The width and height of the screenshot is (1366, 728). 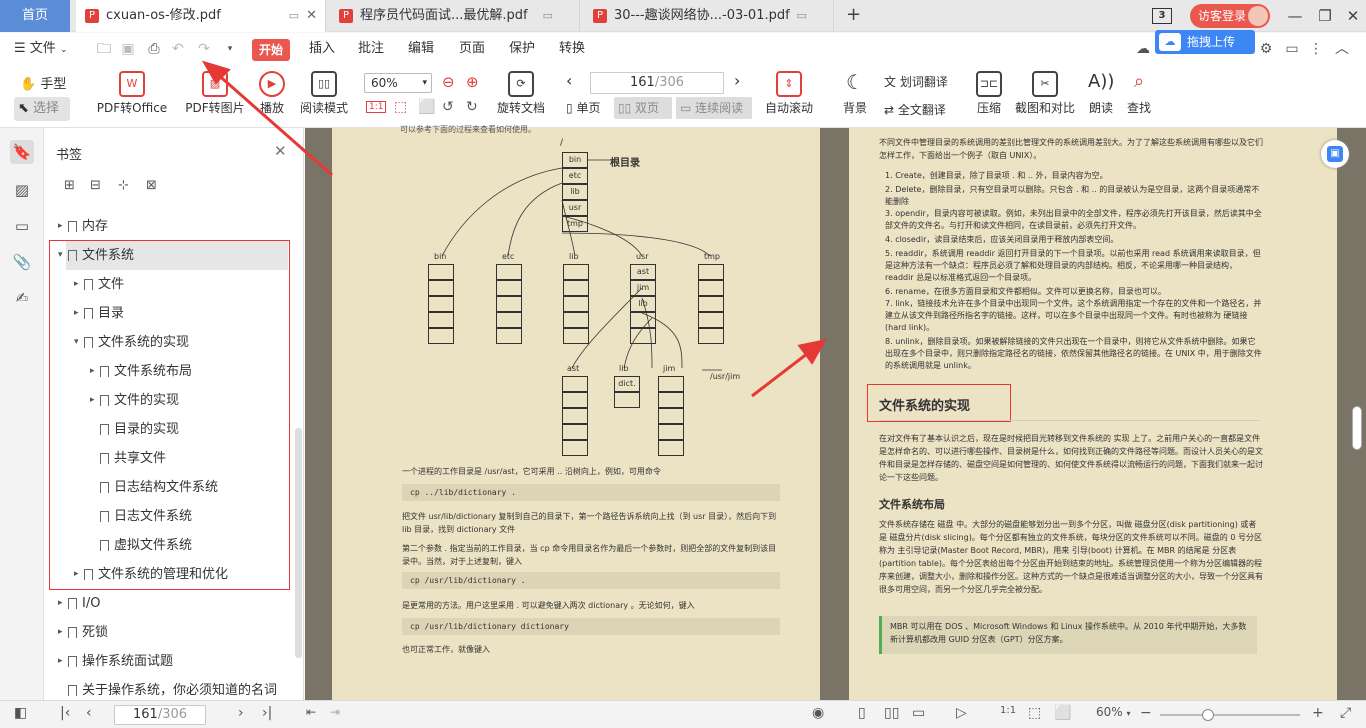 What do you see at coordinates (448, 82) in the screenshot?
I see `zoom-out-icon: ⊖` at bounding box center [448, 82].